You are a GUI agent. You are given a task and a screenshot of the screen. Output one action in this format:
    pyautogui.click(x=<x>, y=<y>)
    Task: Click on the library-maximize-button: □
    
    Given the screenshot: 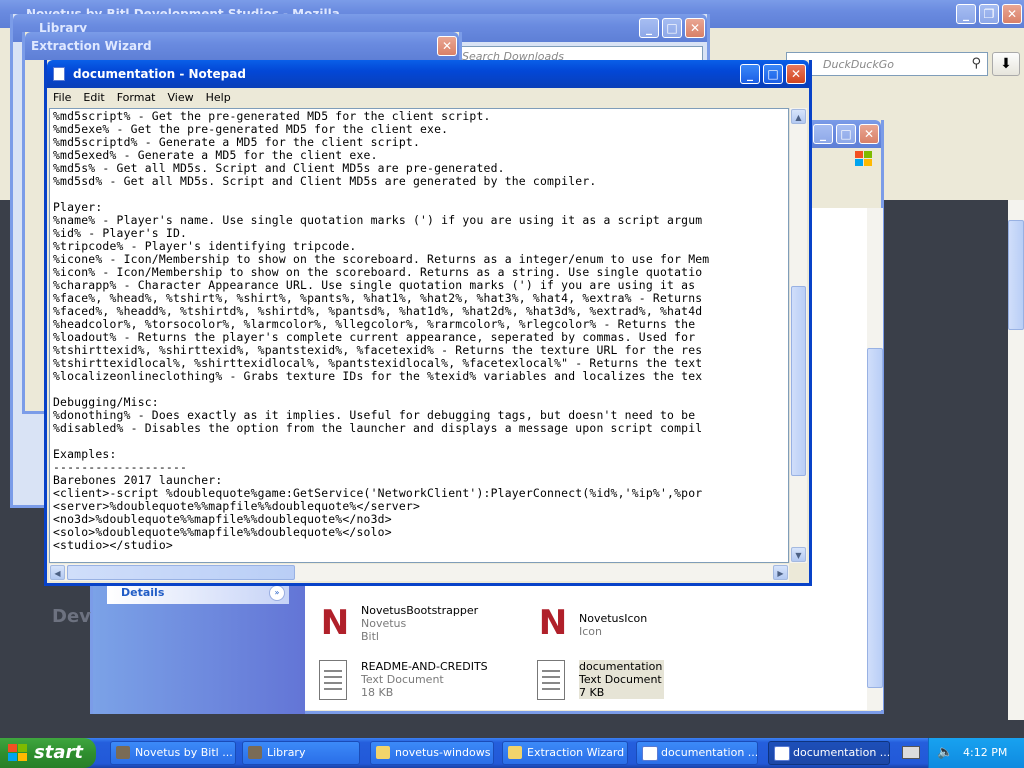 What is the action you would take?
    pyautogui.click(x=672, y=28)
    